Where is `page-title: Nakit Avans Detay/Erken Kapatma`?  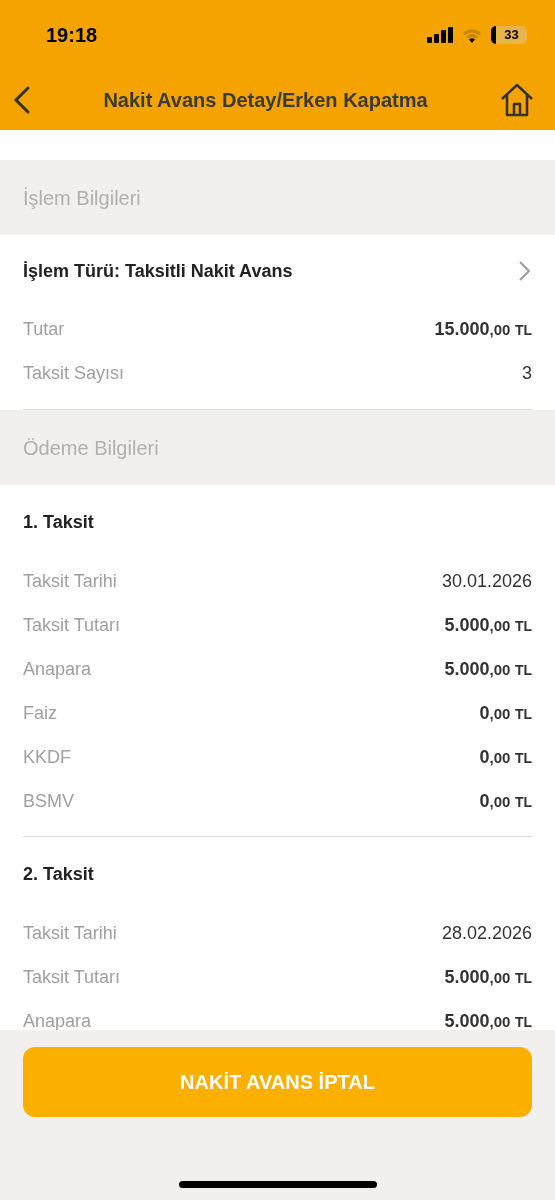 page-title: Nakit Avans Detay/Erken Kapatma is located at coordinates (265, 100).